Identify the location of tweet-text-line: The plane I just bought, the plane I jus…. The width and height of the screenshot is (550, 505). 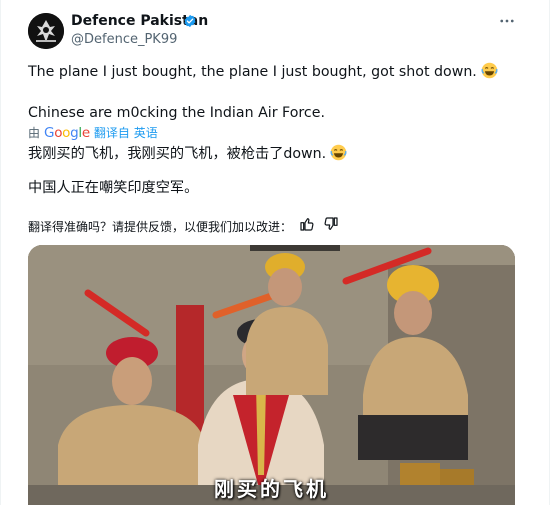
(263, 72).